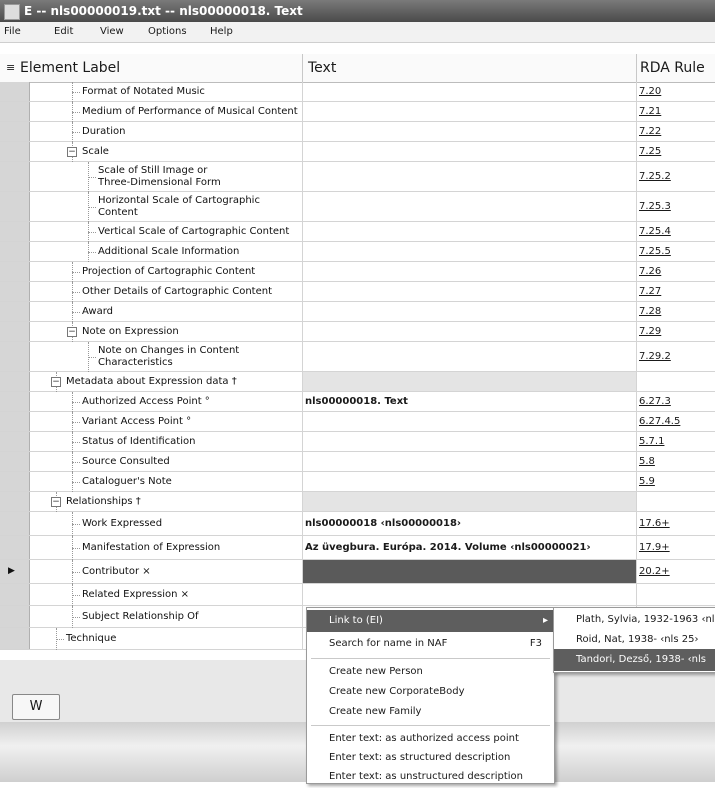  I want to click on menu-file: File, so click(12, 32).